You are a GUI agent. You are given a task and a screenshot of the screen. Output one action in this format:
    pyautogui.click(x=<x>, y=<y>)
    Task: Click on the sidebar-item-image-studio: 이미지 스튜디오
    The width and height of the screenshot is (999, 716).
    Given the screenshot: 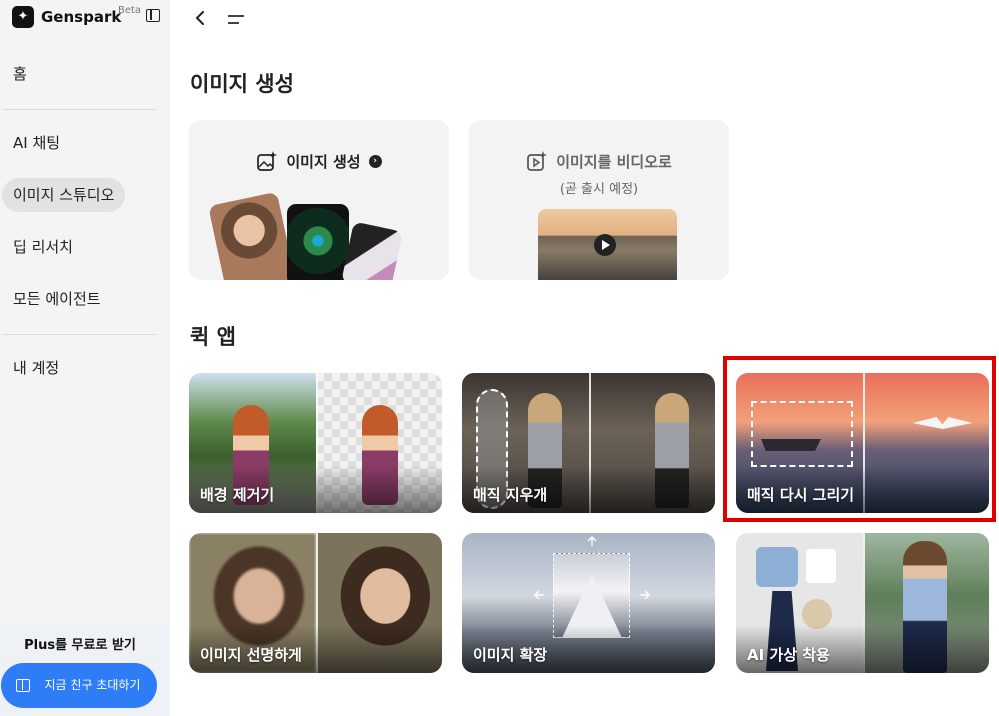 What is the action you would take?
    pyautogui.click(x=64, y=195)
    